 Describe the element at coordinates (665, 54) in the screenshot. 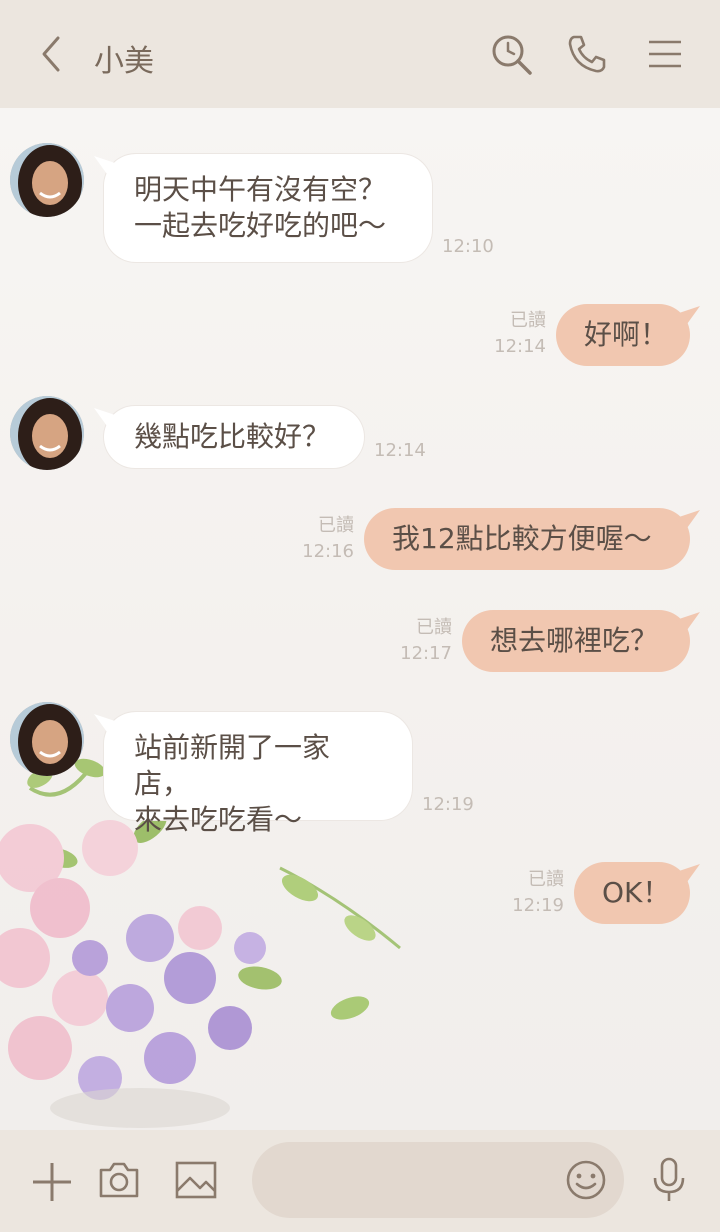

I see `menu-icon` at that location.